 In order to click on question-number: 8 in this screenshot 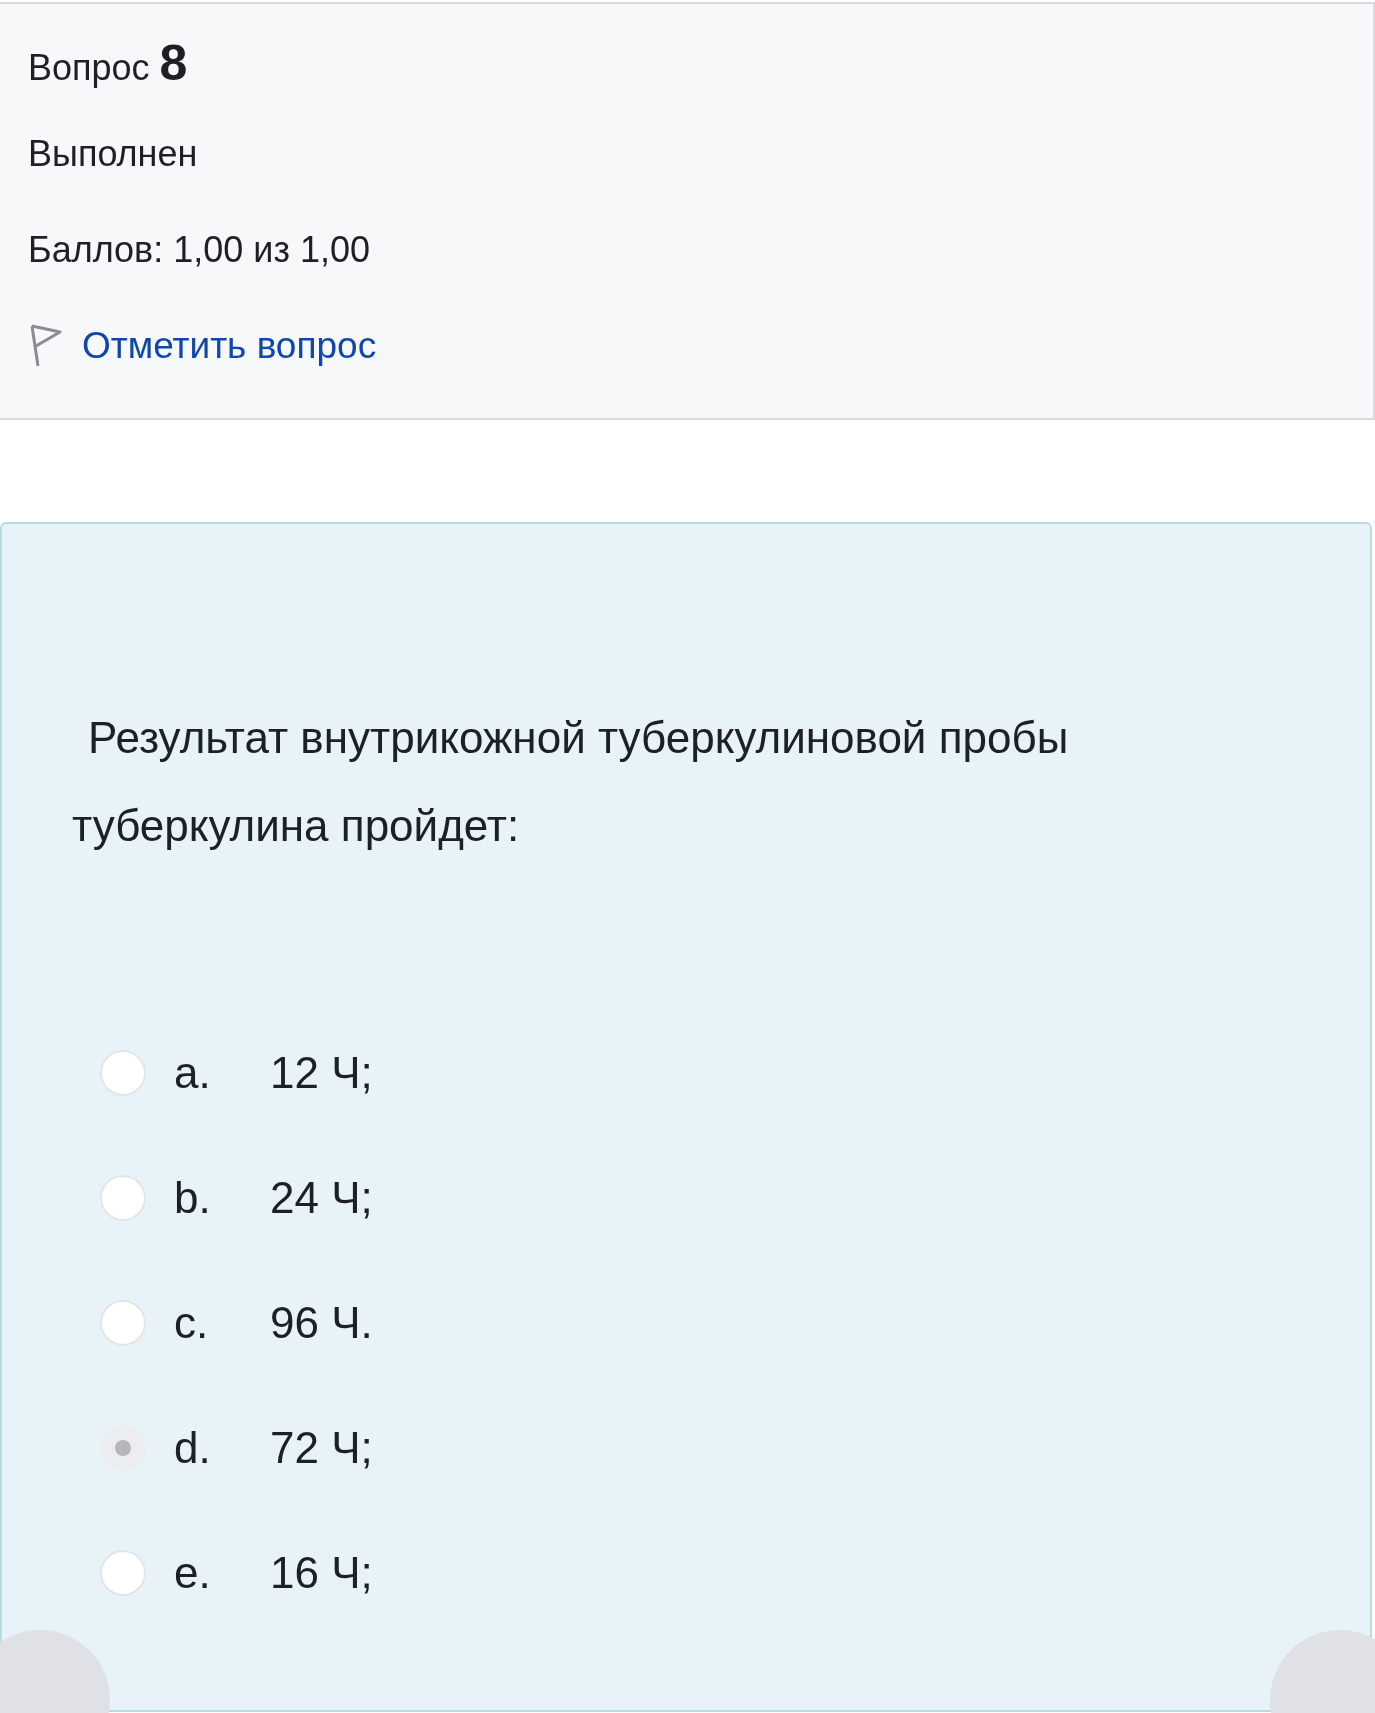, I will do `click(173, 63)`.